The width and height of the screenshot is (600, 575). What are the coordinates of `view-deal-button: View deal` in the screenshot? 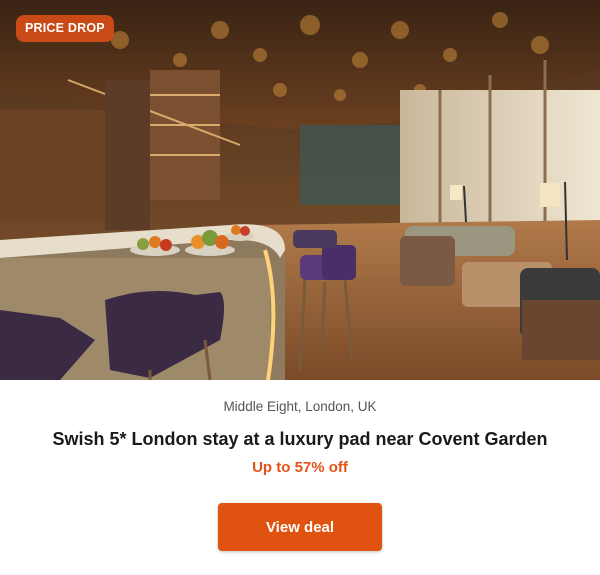 It's located at (300, 527).